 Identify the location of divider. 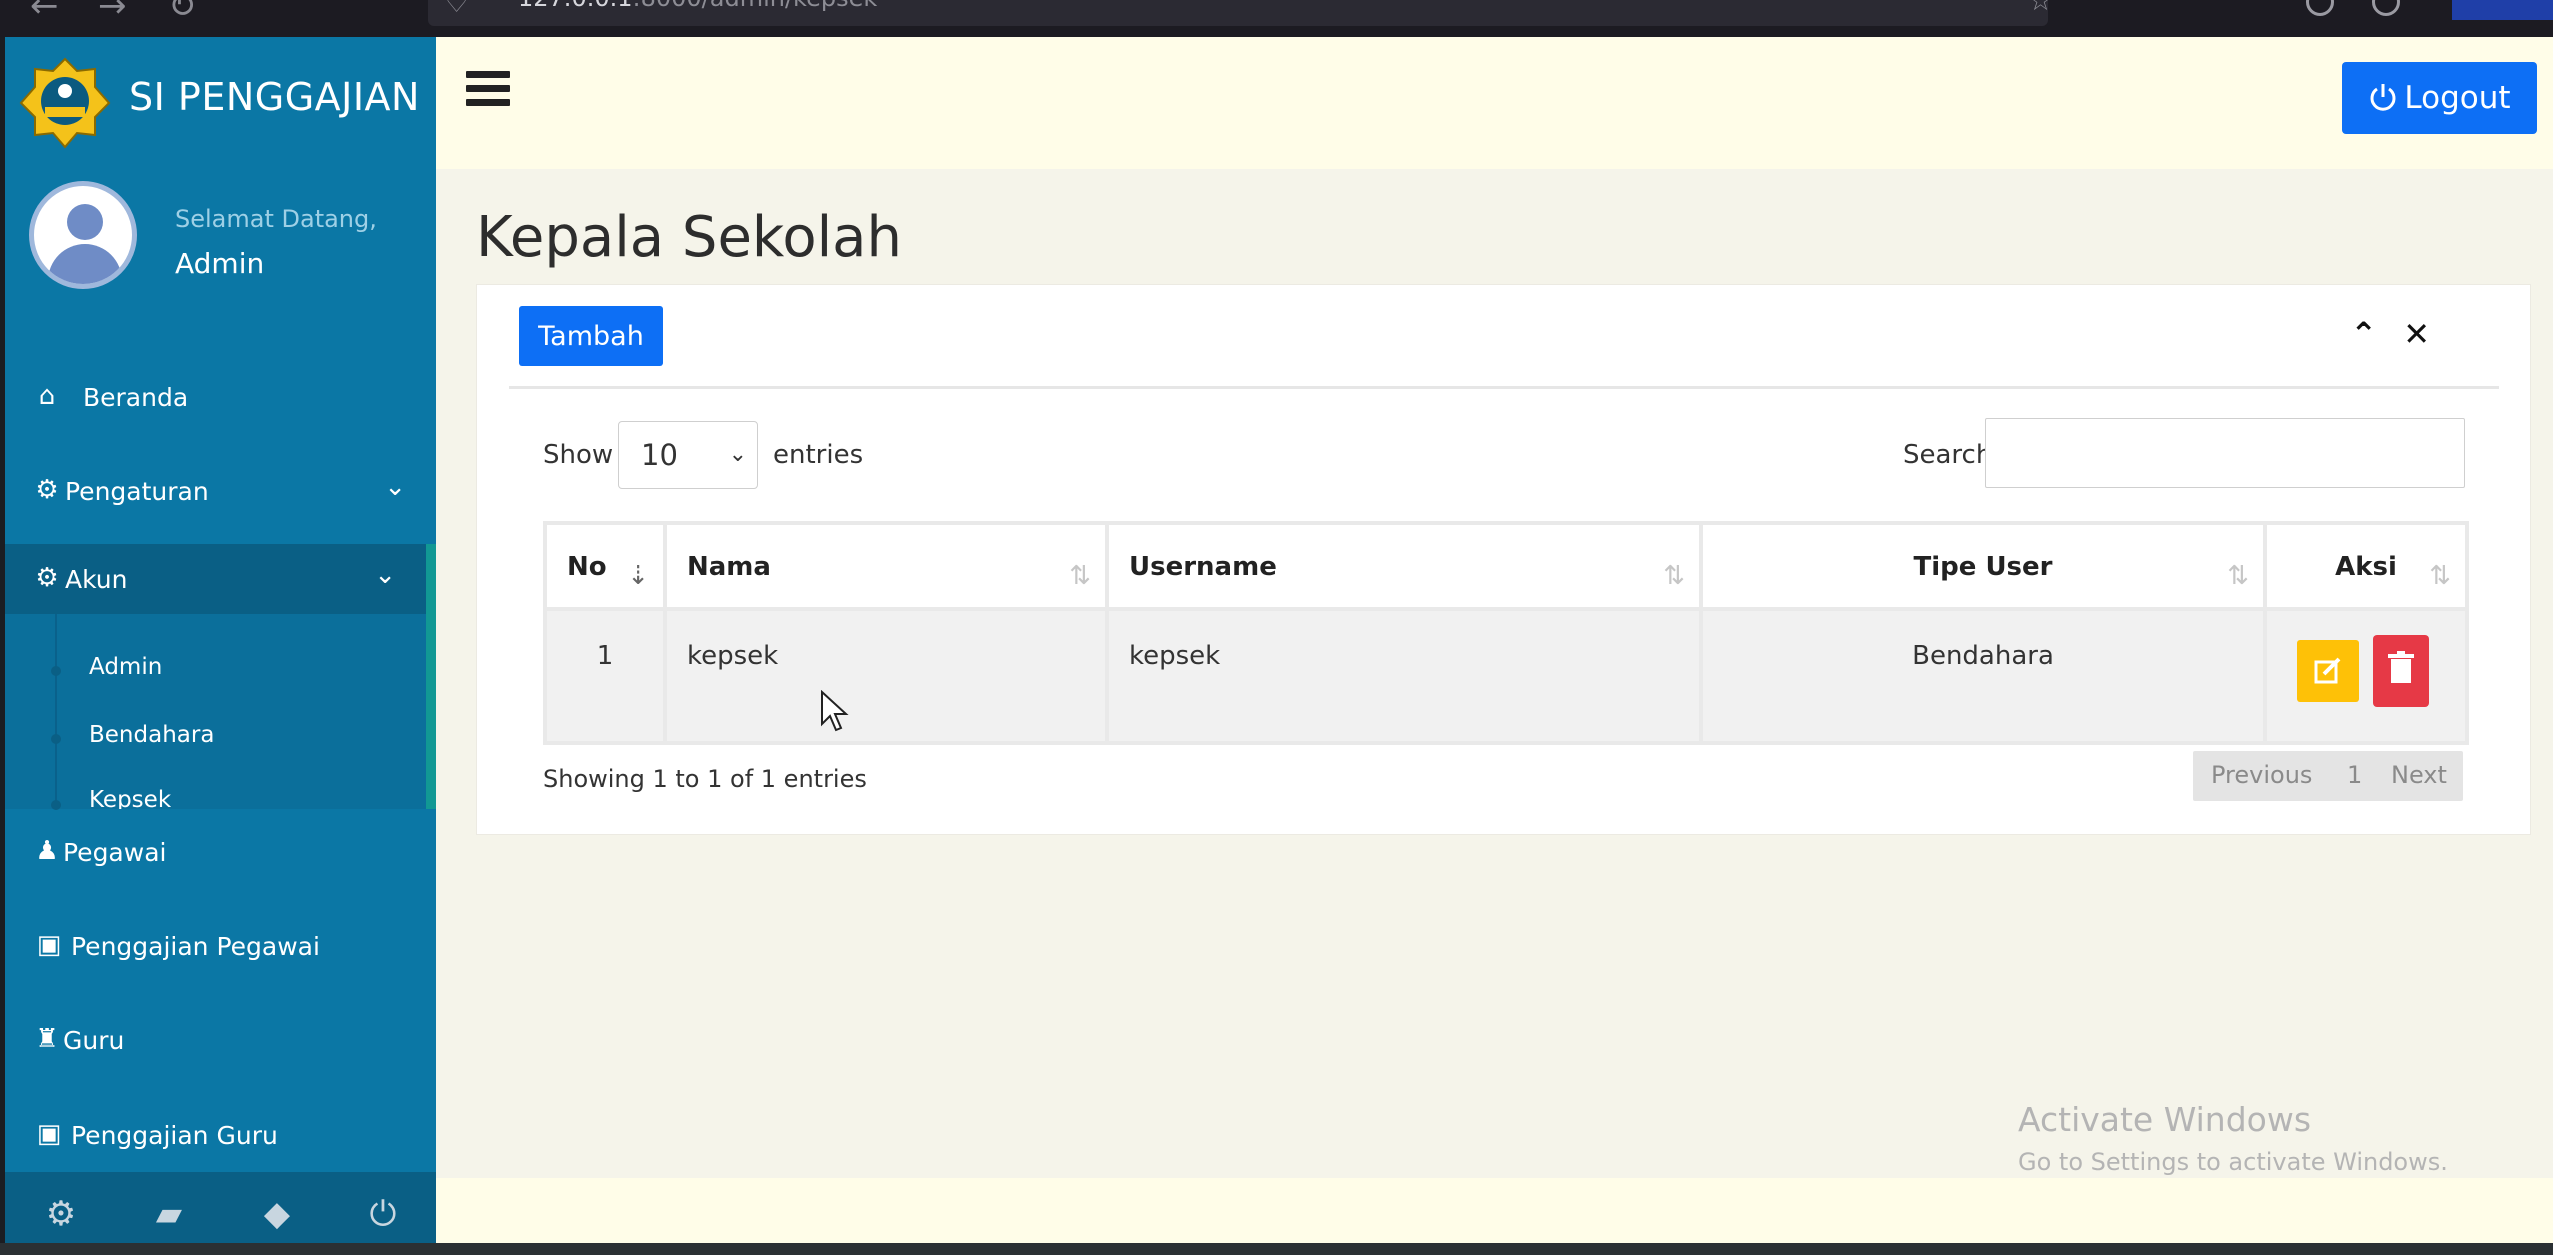
(1504, 387).